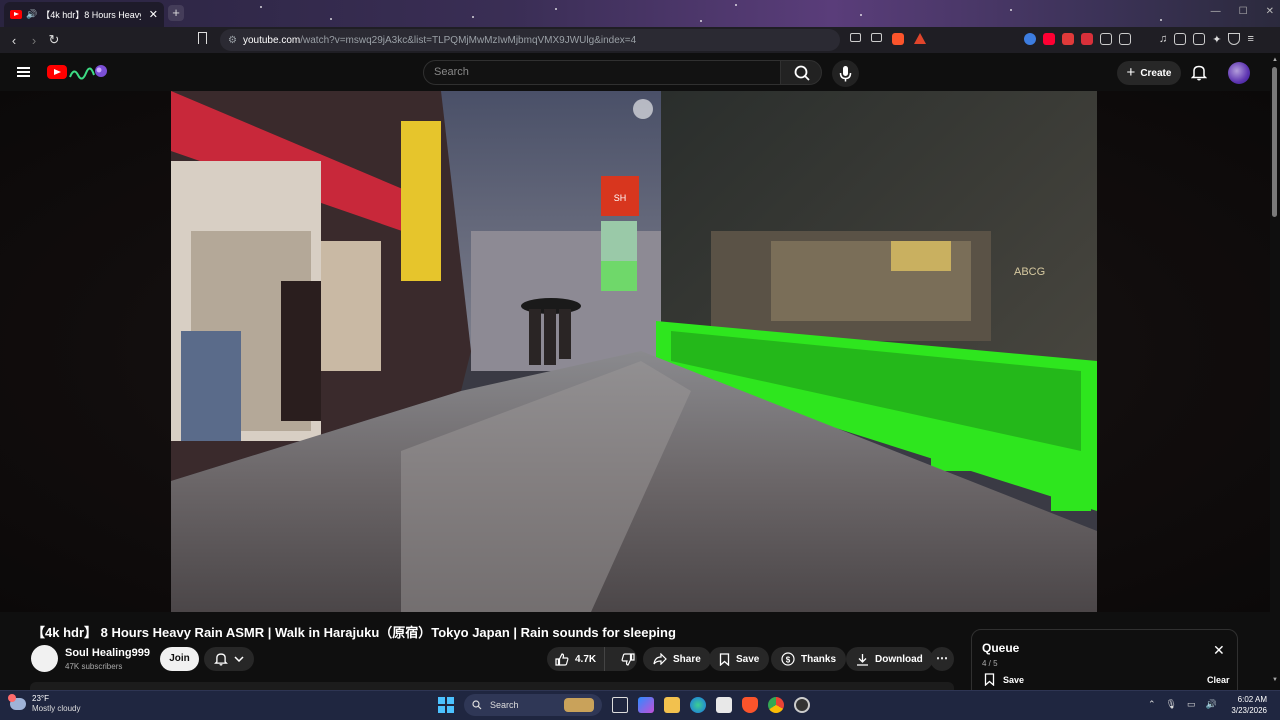 The image size is (1280, 720). Describe the element at coordinates (23, 72) in the screenshot. I see `menu-icon` at that location.